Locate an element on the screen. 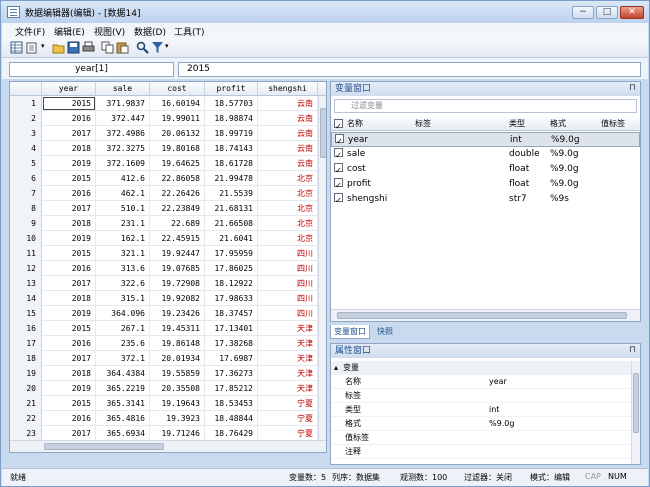 The image size is (650, 487). table-cell: 412.6 is located at coordinates (123, 178).